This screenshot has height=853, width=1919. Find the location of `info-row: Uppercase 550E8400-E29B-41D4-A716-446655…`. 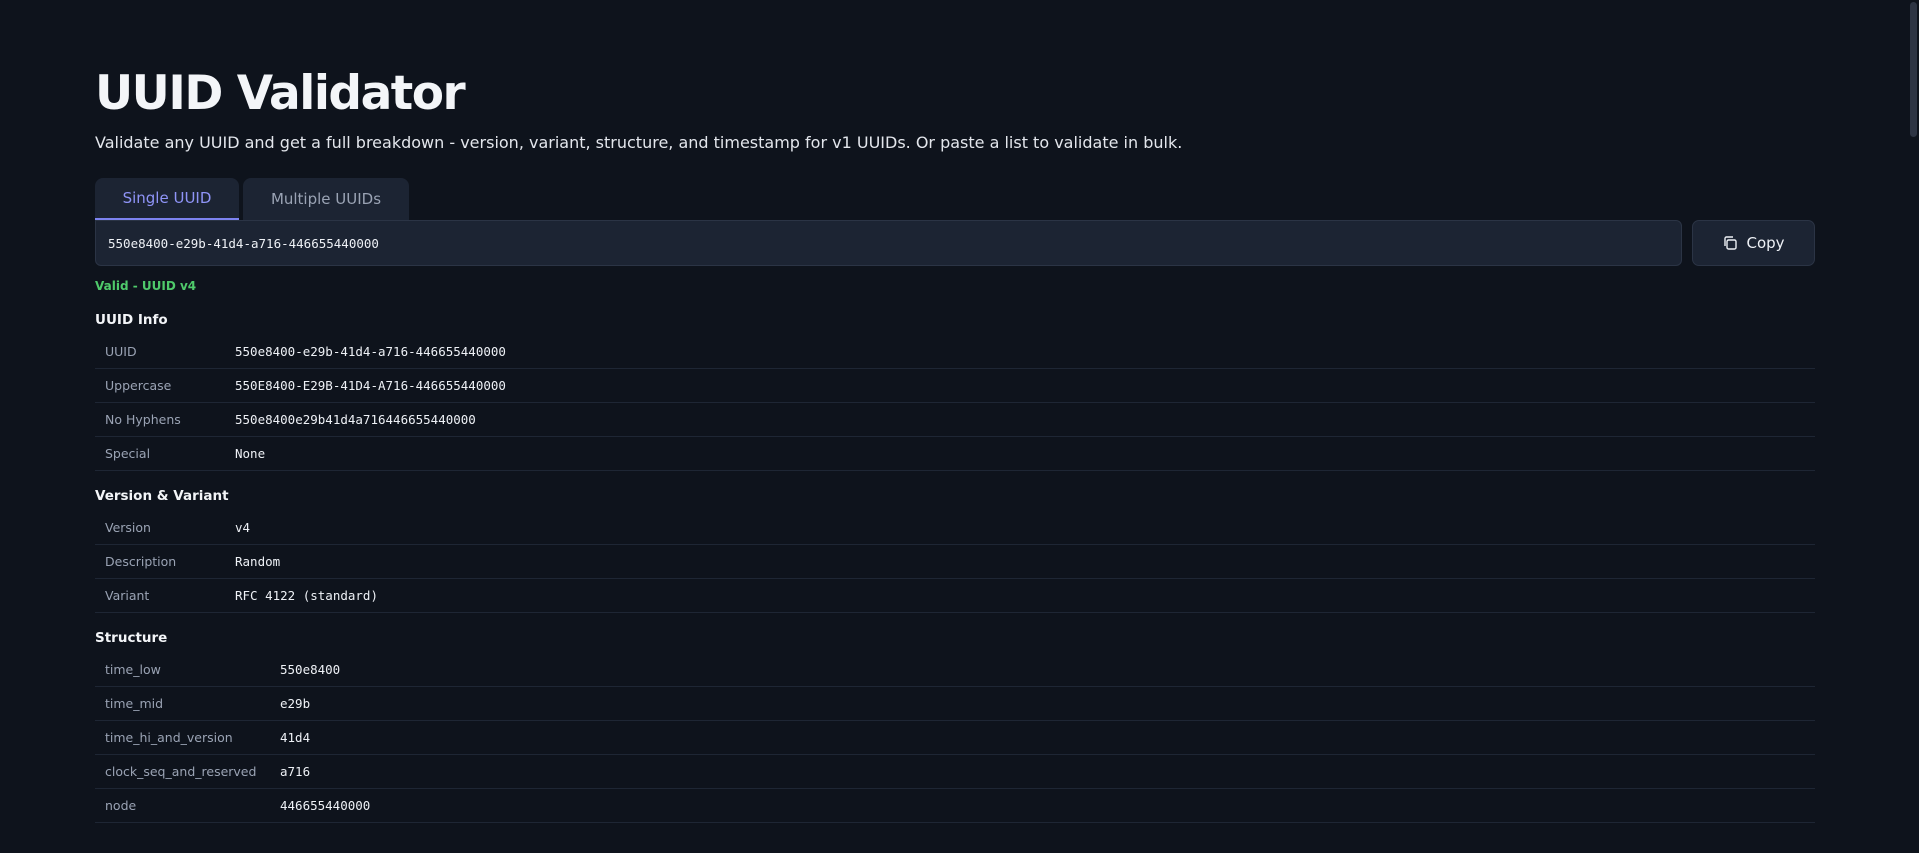

info-row: Uppercase 550E8400-E29B-41D4-A716-446655… is located at coordinates (955, 386).